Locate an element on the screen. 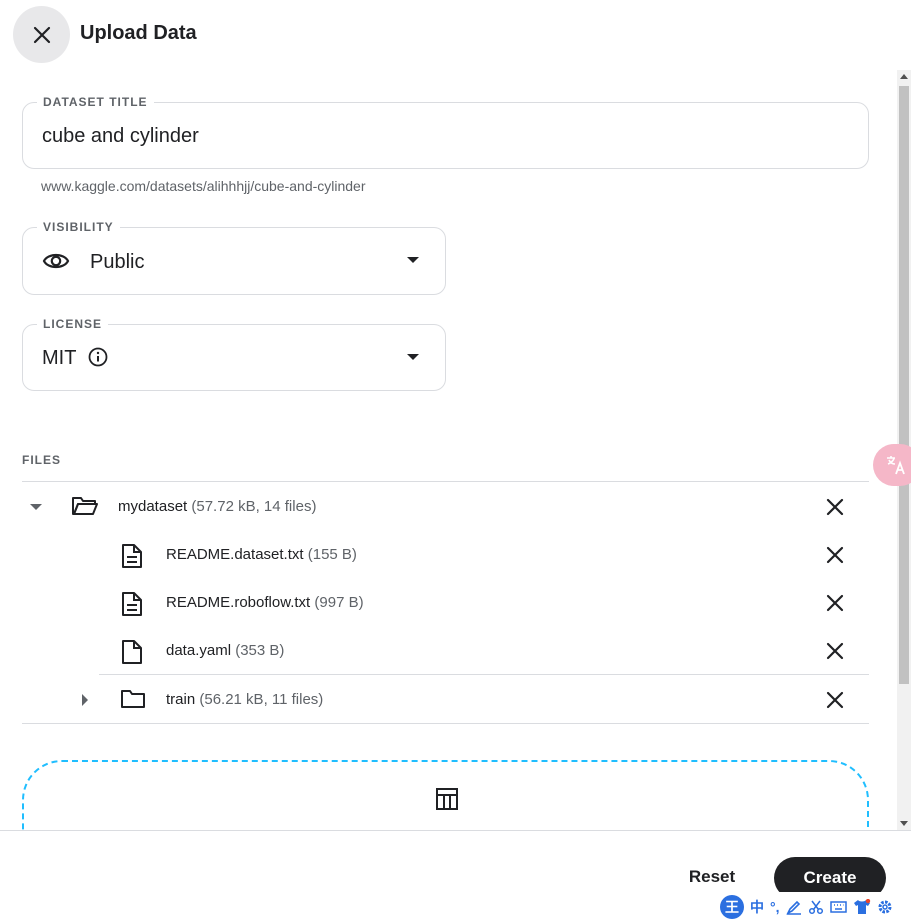 The image size is (911, 922). expand-caret-icon is located at coordinates (85, 700).